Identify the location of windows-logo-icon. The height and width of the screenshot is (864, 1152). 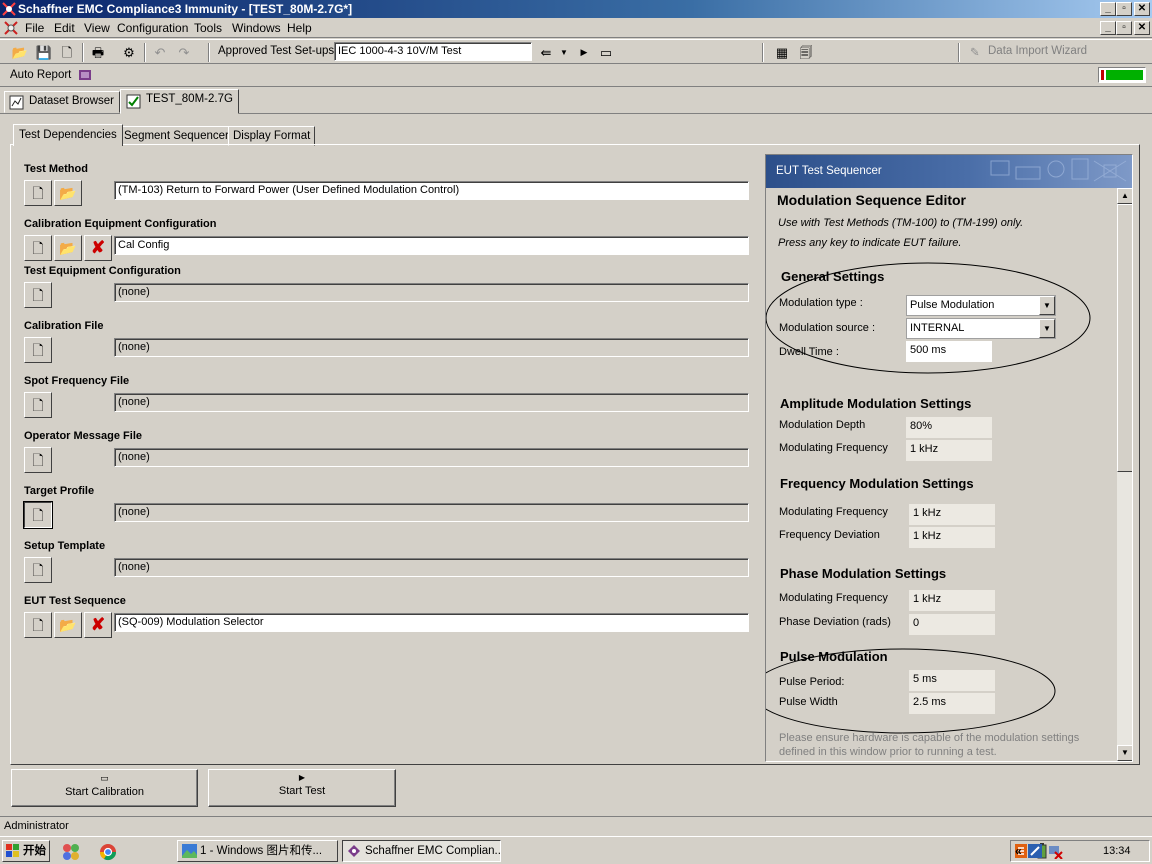
(12, 850).